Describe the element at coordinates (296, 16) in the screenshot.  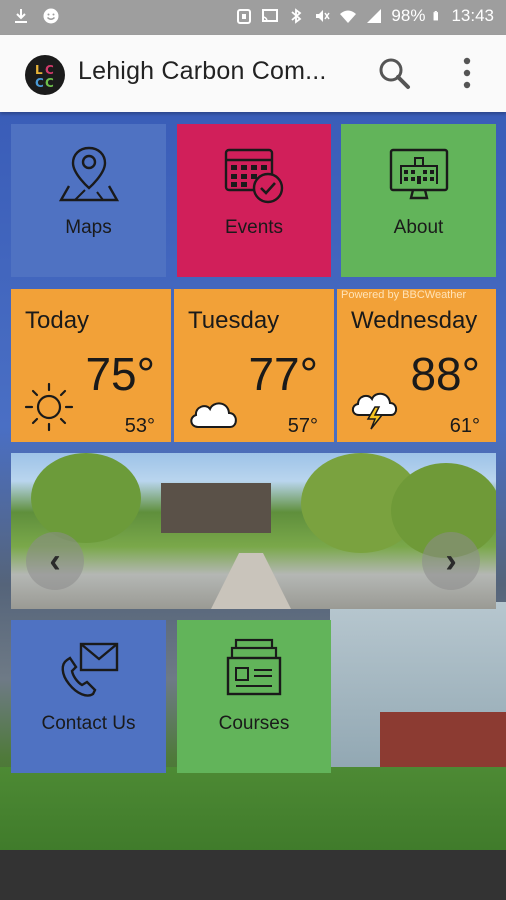
I see `bluetooth-icon` at that location.